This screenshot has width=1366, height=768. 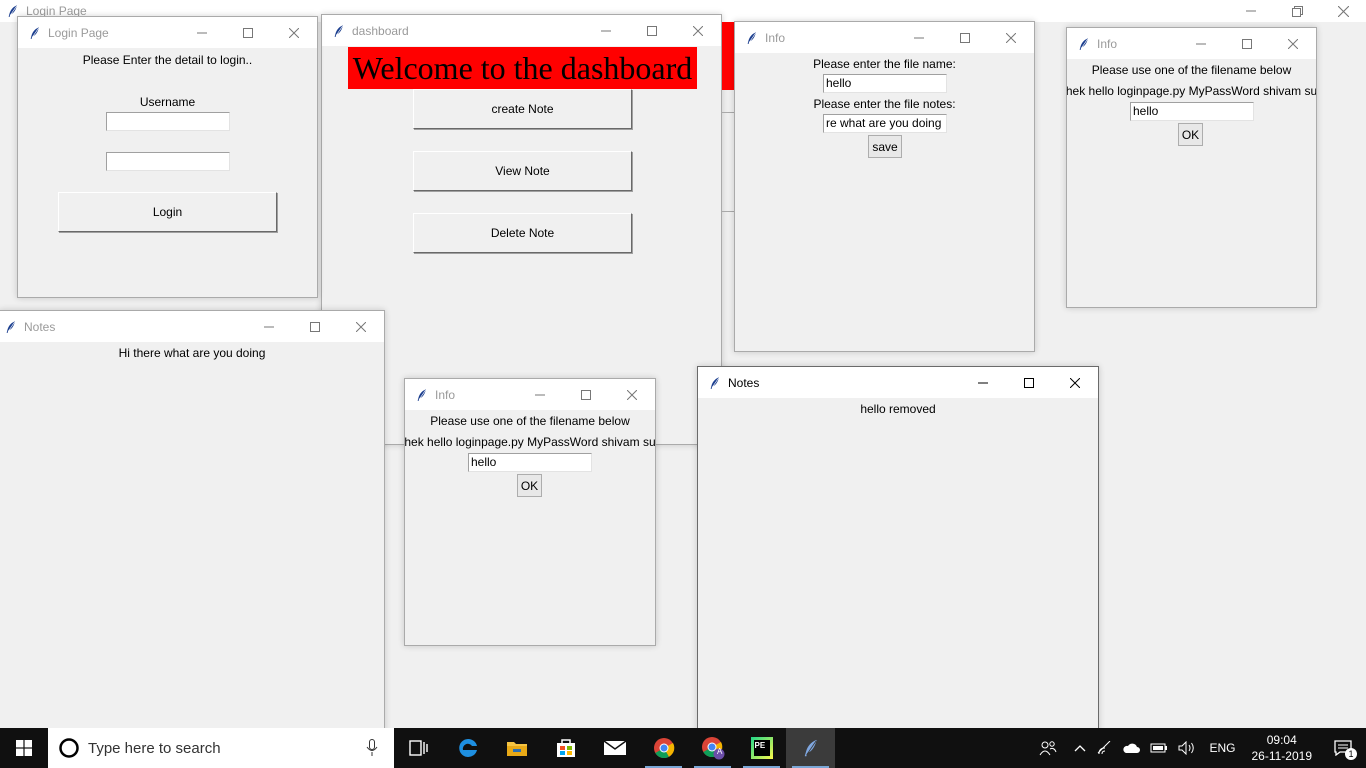 I want to click on mail-icon, so click(x=614, y=747).